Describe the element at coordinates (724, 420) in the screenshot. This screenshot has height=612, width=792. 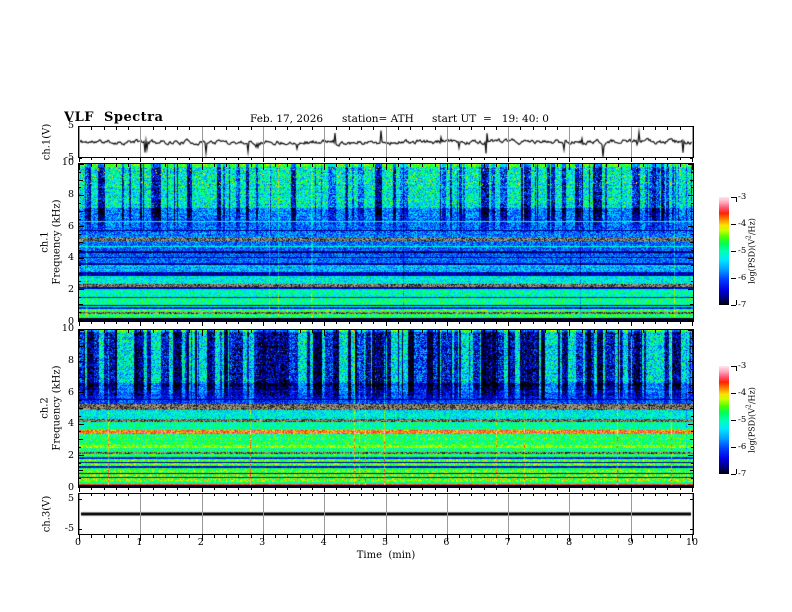
I see `colorbar-gradient` at that location.